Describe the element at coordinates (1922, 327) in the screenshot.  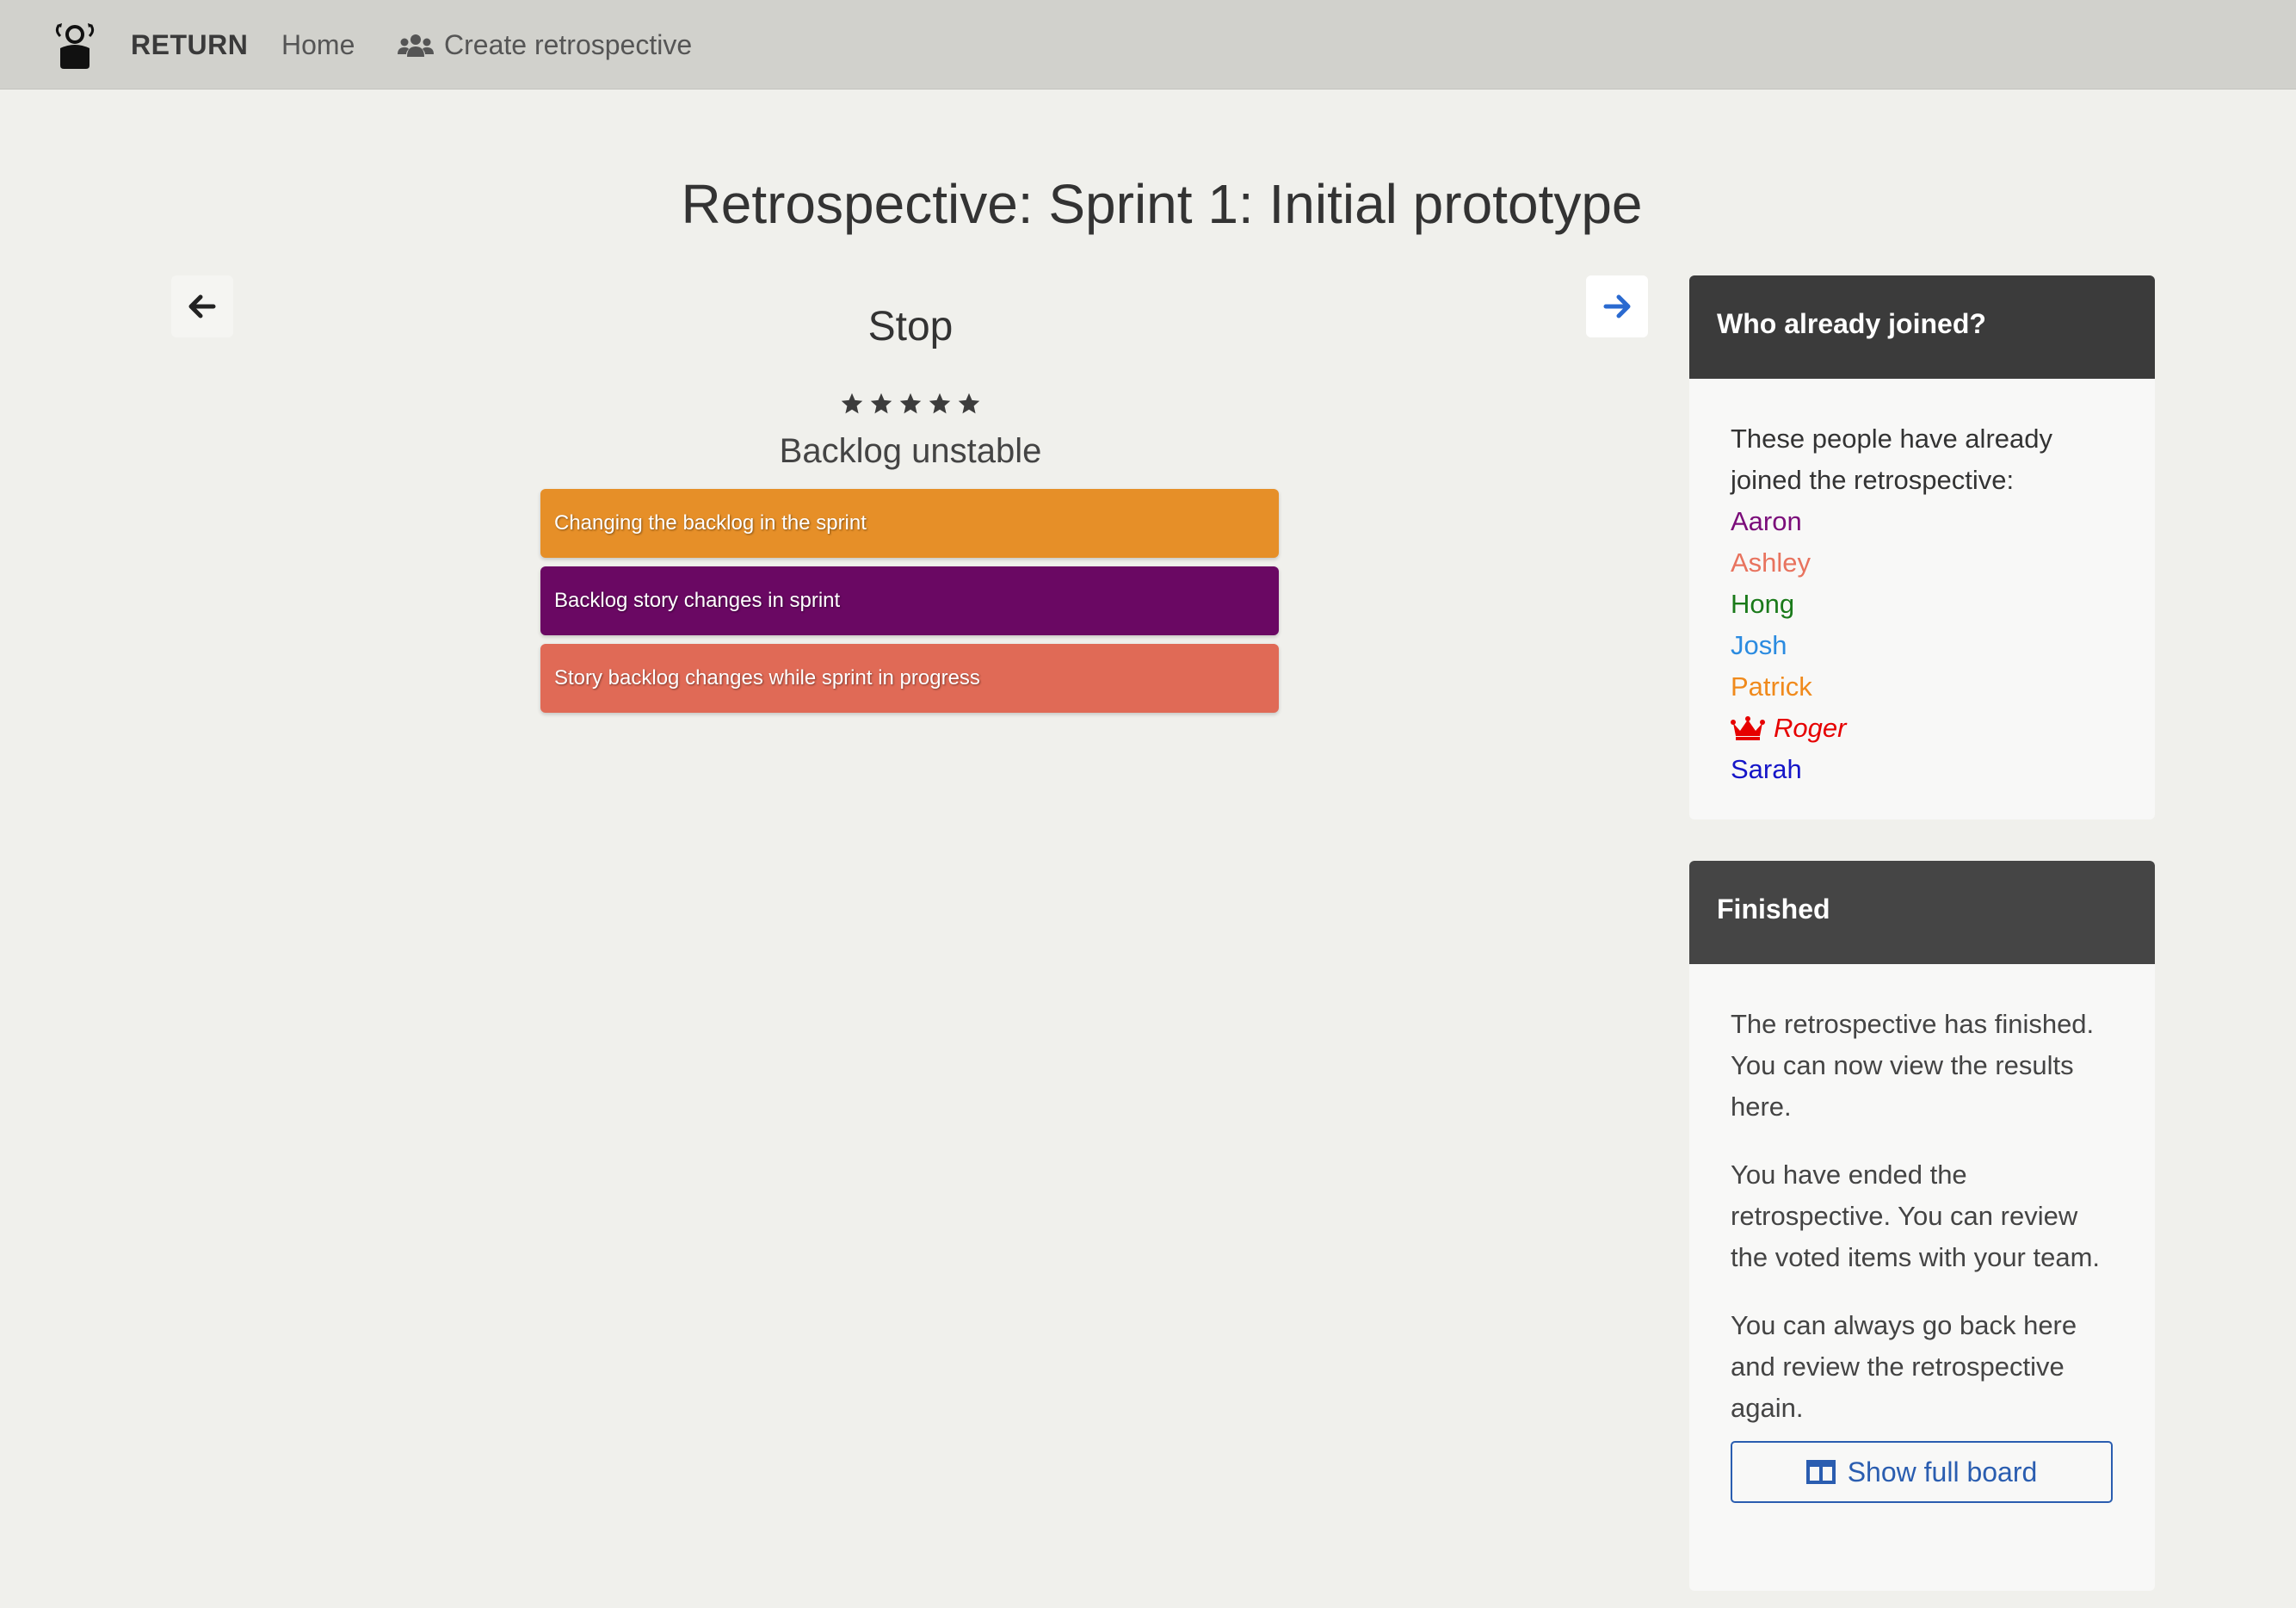
I see `joined-panel-title: Who already joined?` at that location.